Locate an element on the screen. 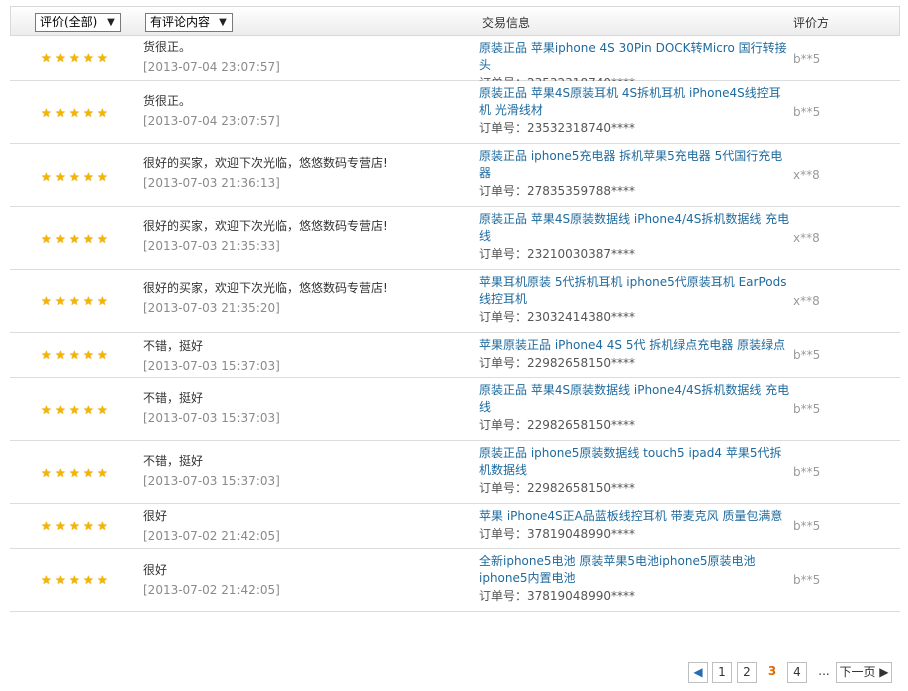 This screenshot has height=691, width=908. current-page: 3 is located at coordinates (772, 672).